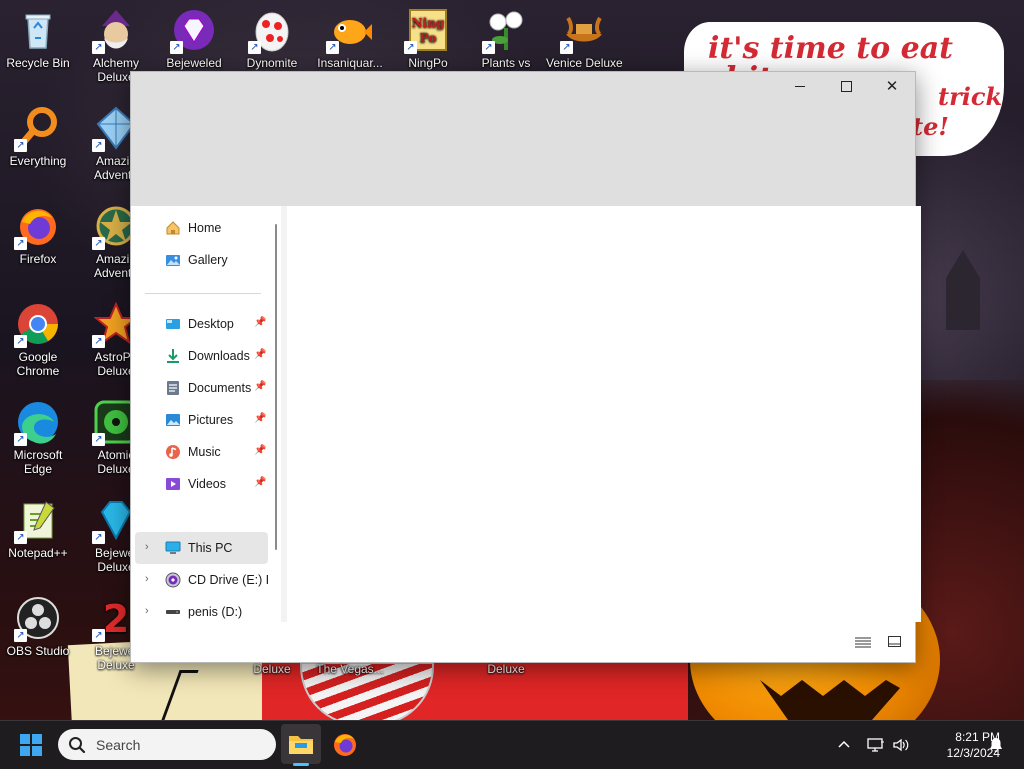  I want to click on notepad-plus-plus-icon: ↗, so click(37, 521).